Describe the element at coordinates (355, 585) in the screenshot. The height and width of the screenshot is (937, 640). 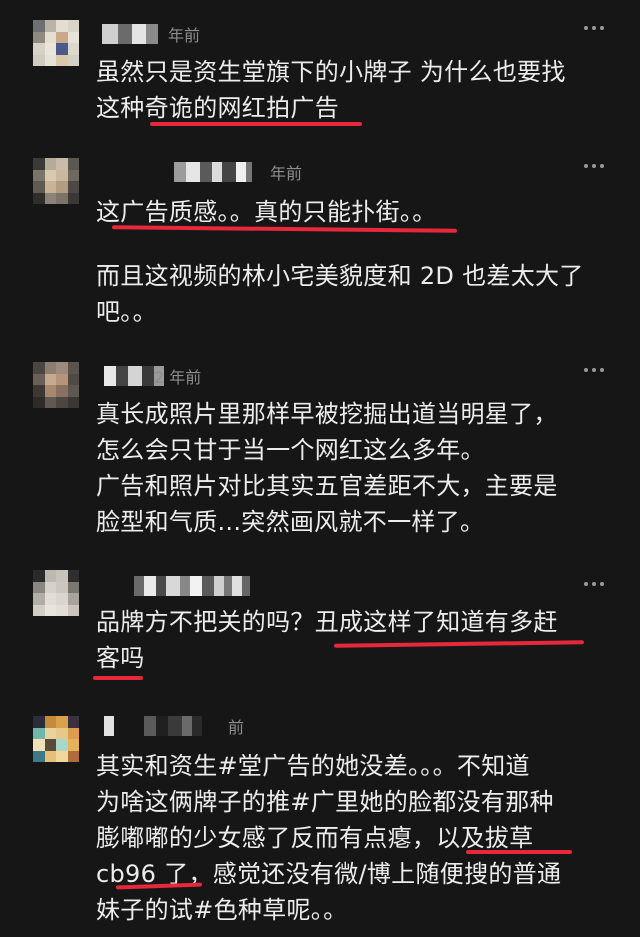
I see `comment-meta` at that location.